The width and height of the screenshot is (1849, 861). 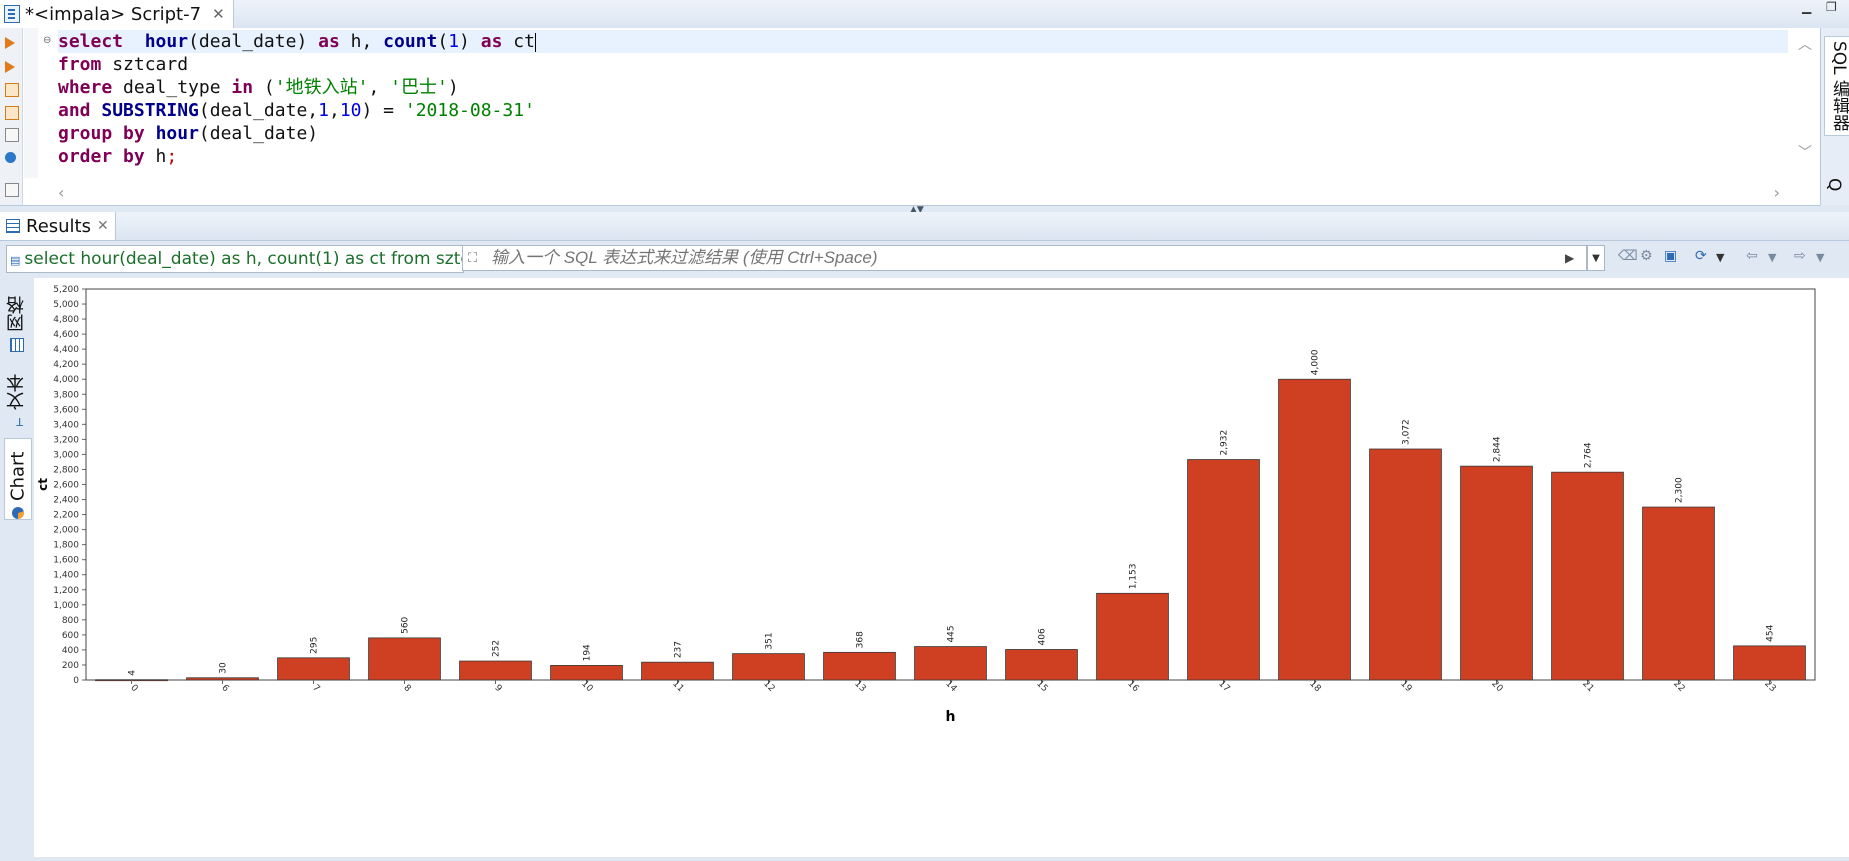 I want to click on code-line: group by hour(deal_date), so click(x=923, y=133).